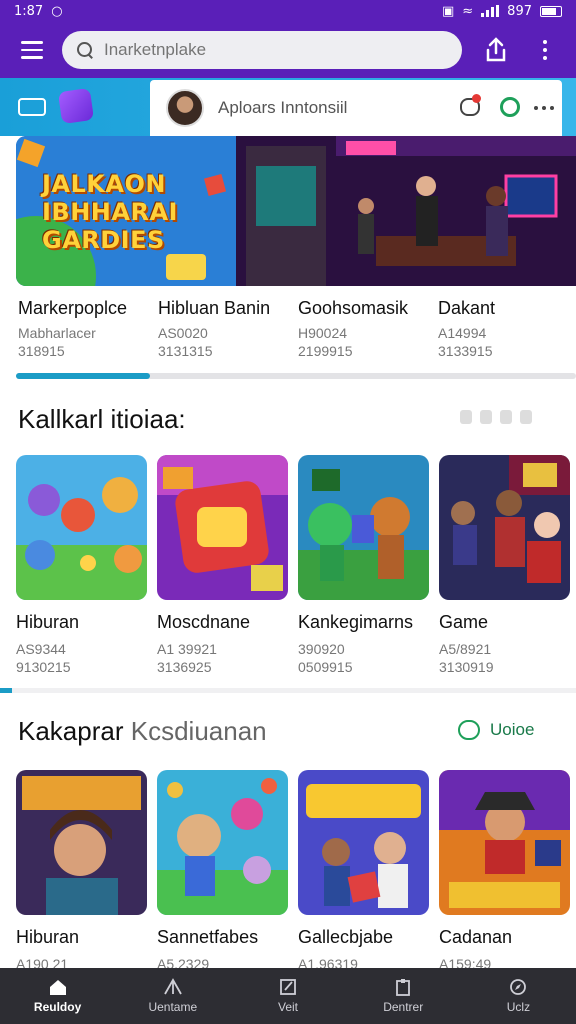 This screenshot has height=1024, width=576. Describe the element at coordinates (288, 987) in the screenshot. I see `edit-icon` at that location.